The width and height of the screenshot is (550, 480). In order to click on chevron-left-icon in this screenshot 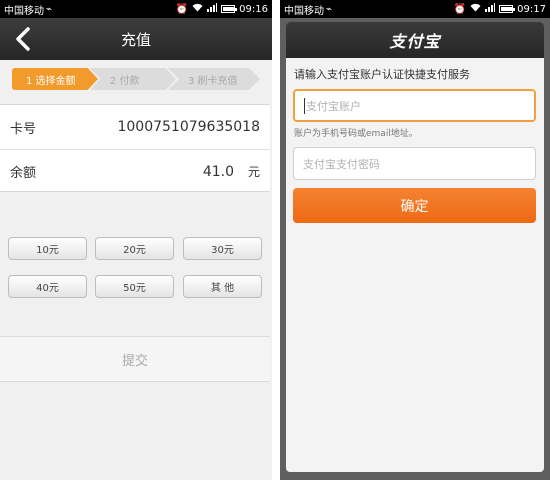, I will do `click(23, 39)`.